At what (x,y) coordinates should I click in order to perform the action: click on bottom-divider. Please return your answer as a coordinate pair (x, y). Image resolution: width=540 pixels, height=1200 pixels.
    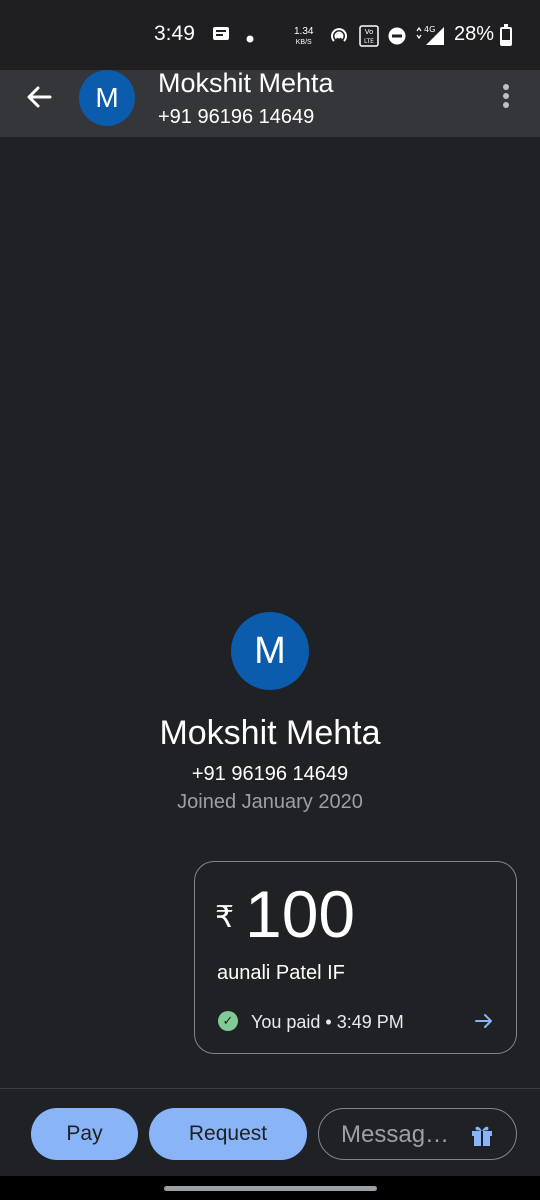
    Looking at the image, I should click on (270, 1088).